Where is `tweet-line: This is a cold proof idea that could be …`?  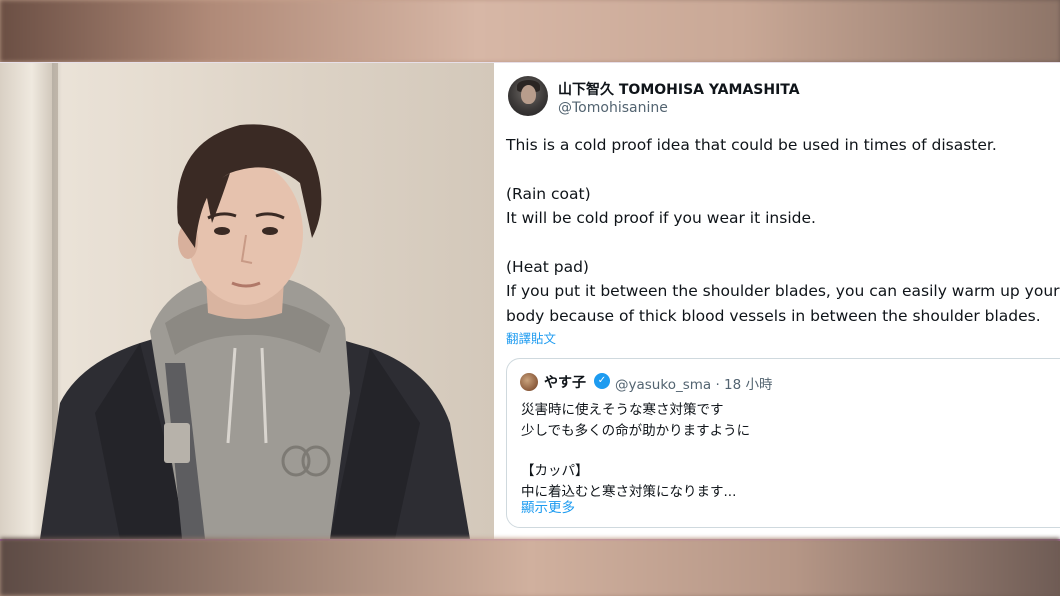
tweet-line: This is a cold proof idea that could be … is located at coordinates (751, 145).